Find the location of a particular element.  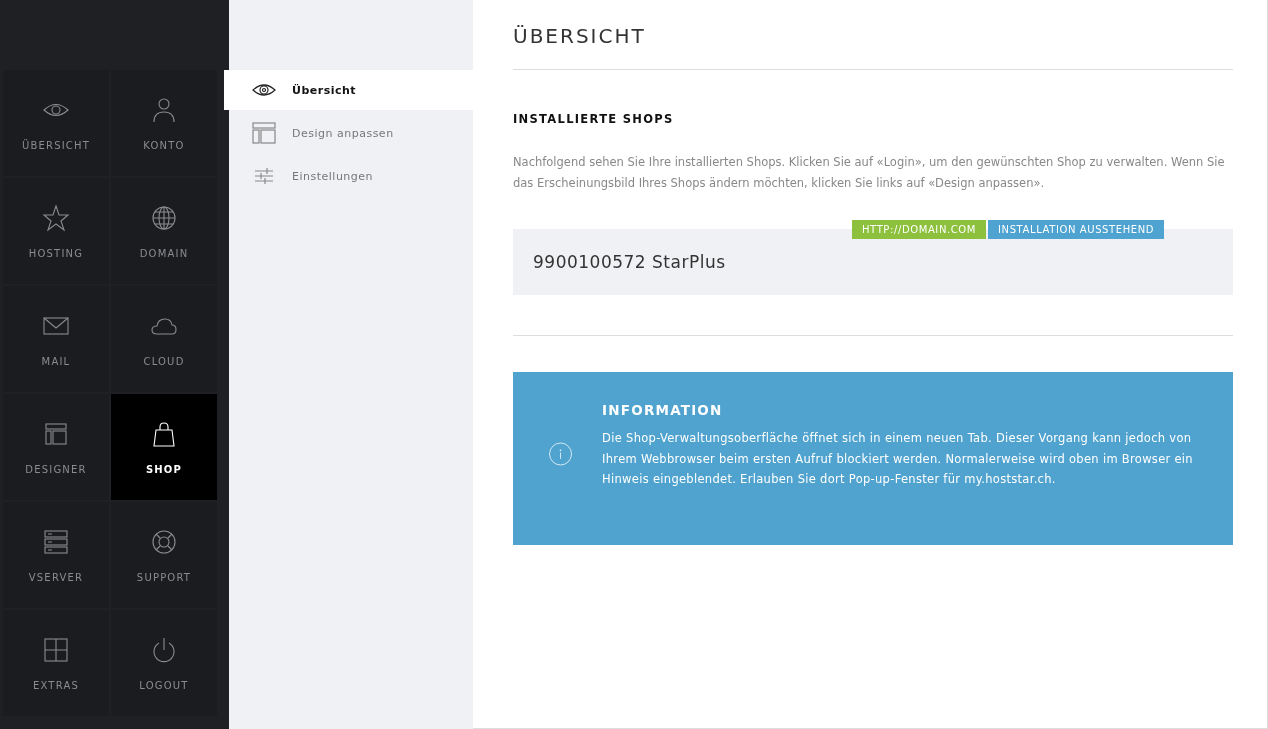

nav-tile: ÜBERSICHT is located at coordinates (56, 123).